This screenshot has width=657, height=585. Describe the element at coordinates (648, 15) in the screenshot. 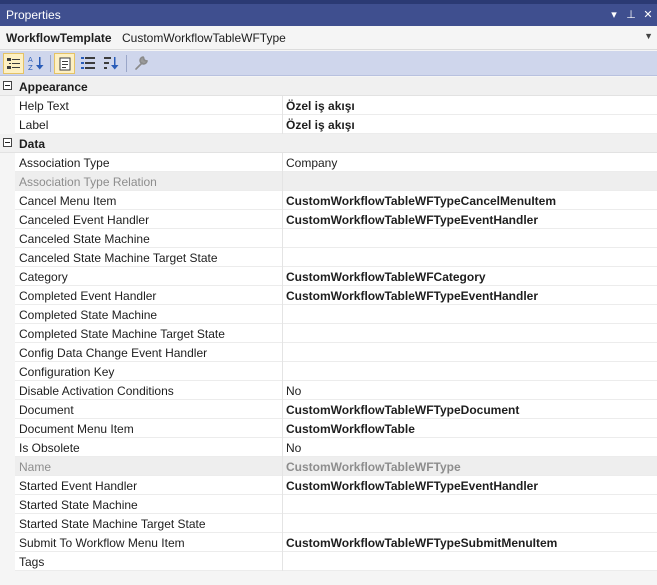

I see `close-icon: ✕` at that location.